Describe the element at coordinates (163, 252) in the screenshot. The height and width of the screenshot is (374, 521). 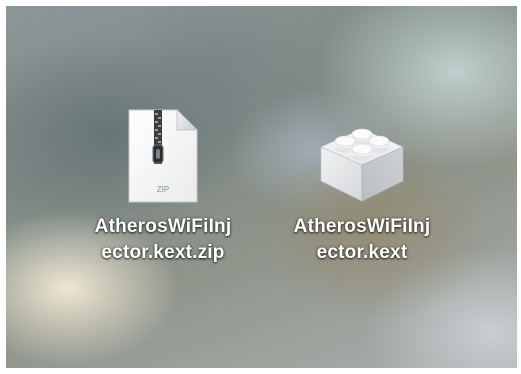
I see `file-name-line-2: ector.kext.zip` at that location.